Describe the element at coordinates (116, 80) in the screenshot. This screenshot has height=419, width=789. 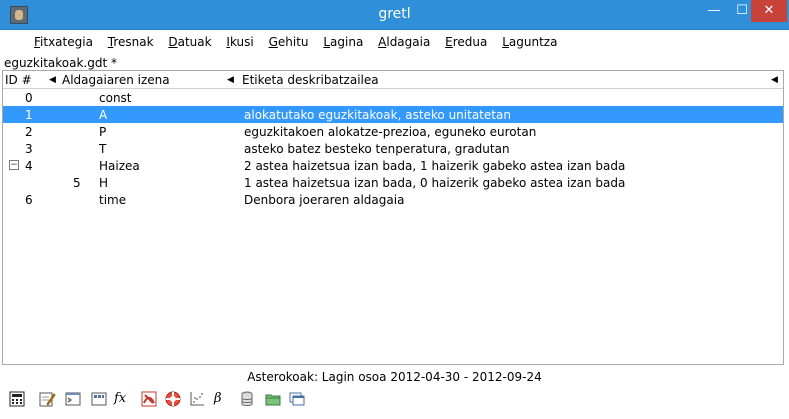
I see `header-name: Aldagaiaren izena` at that location.